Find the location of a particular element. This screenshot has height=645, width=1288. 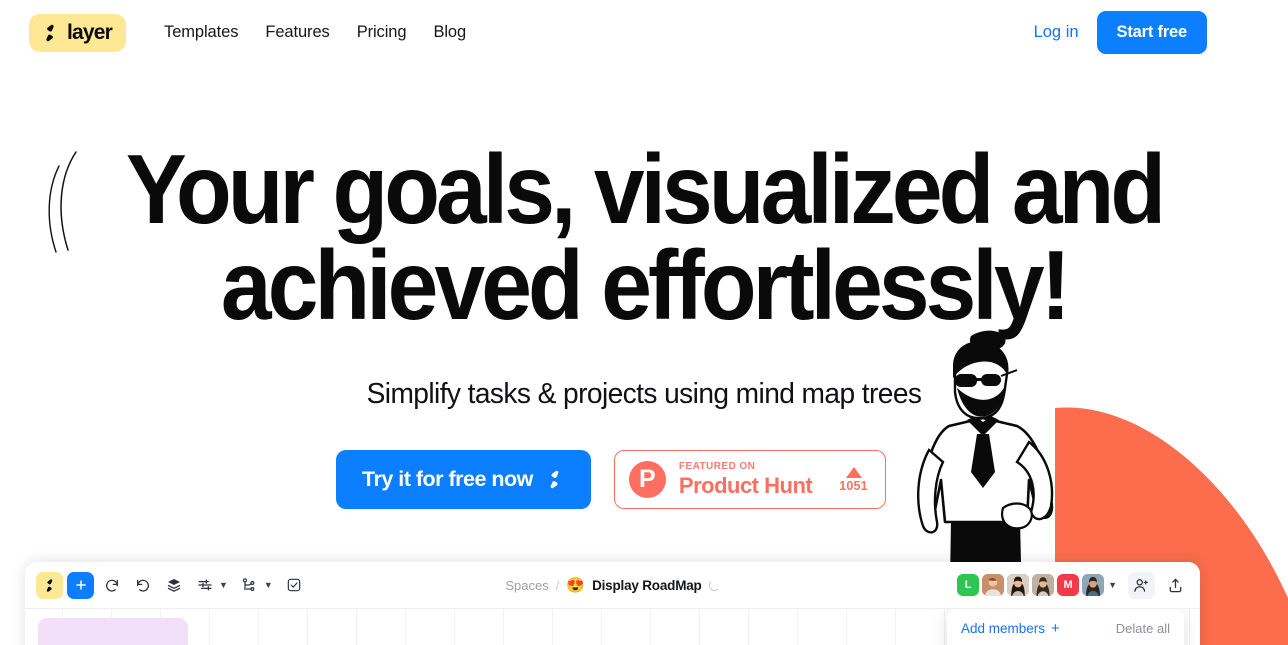

add-people-icon is located at coordinates (1141, 585).